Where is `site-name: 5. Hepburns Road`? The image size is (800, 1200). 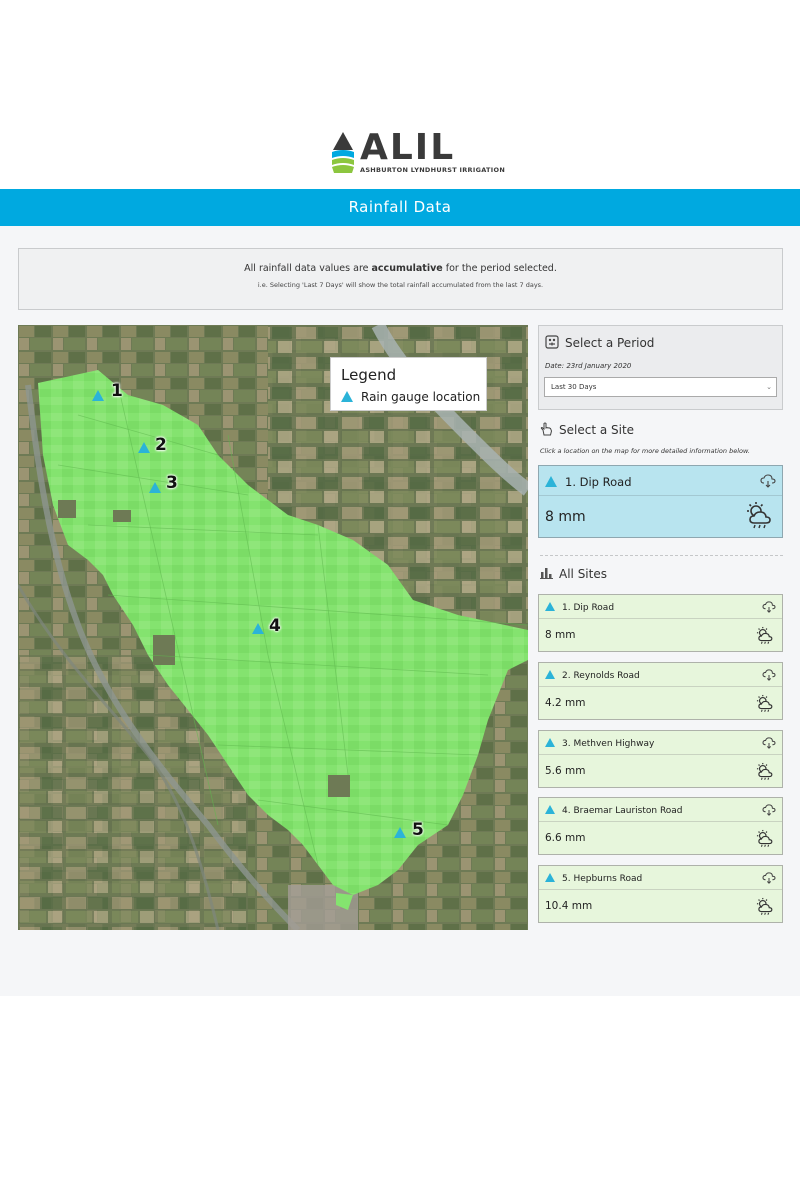
site-name: 5. Hepburns Road is located at coordinates (593, 878).